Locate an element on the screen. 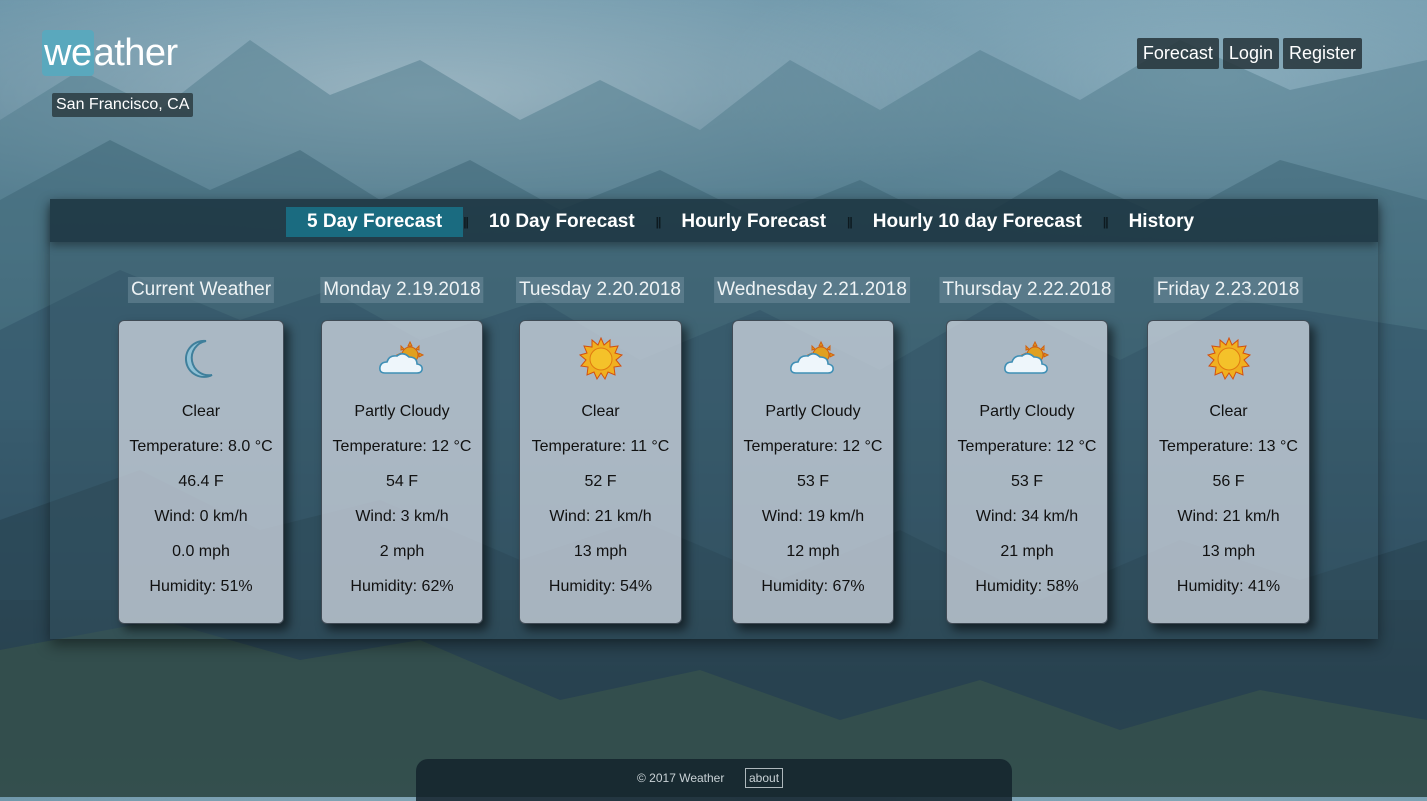 The width and height of the screenshot is (1427, 801). day-title-current: Current Weather is located at coordinates (201, 290).